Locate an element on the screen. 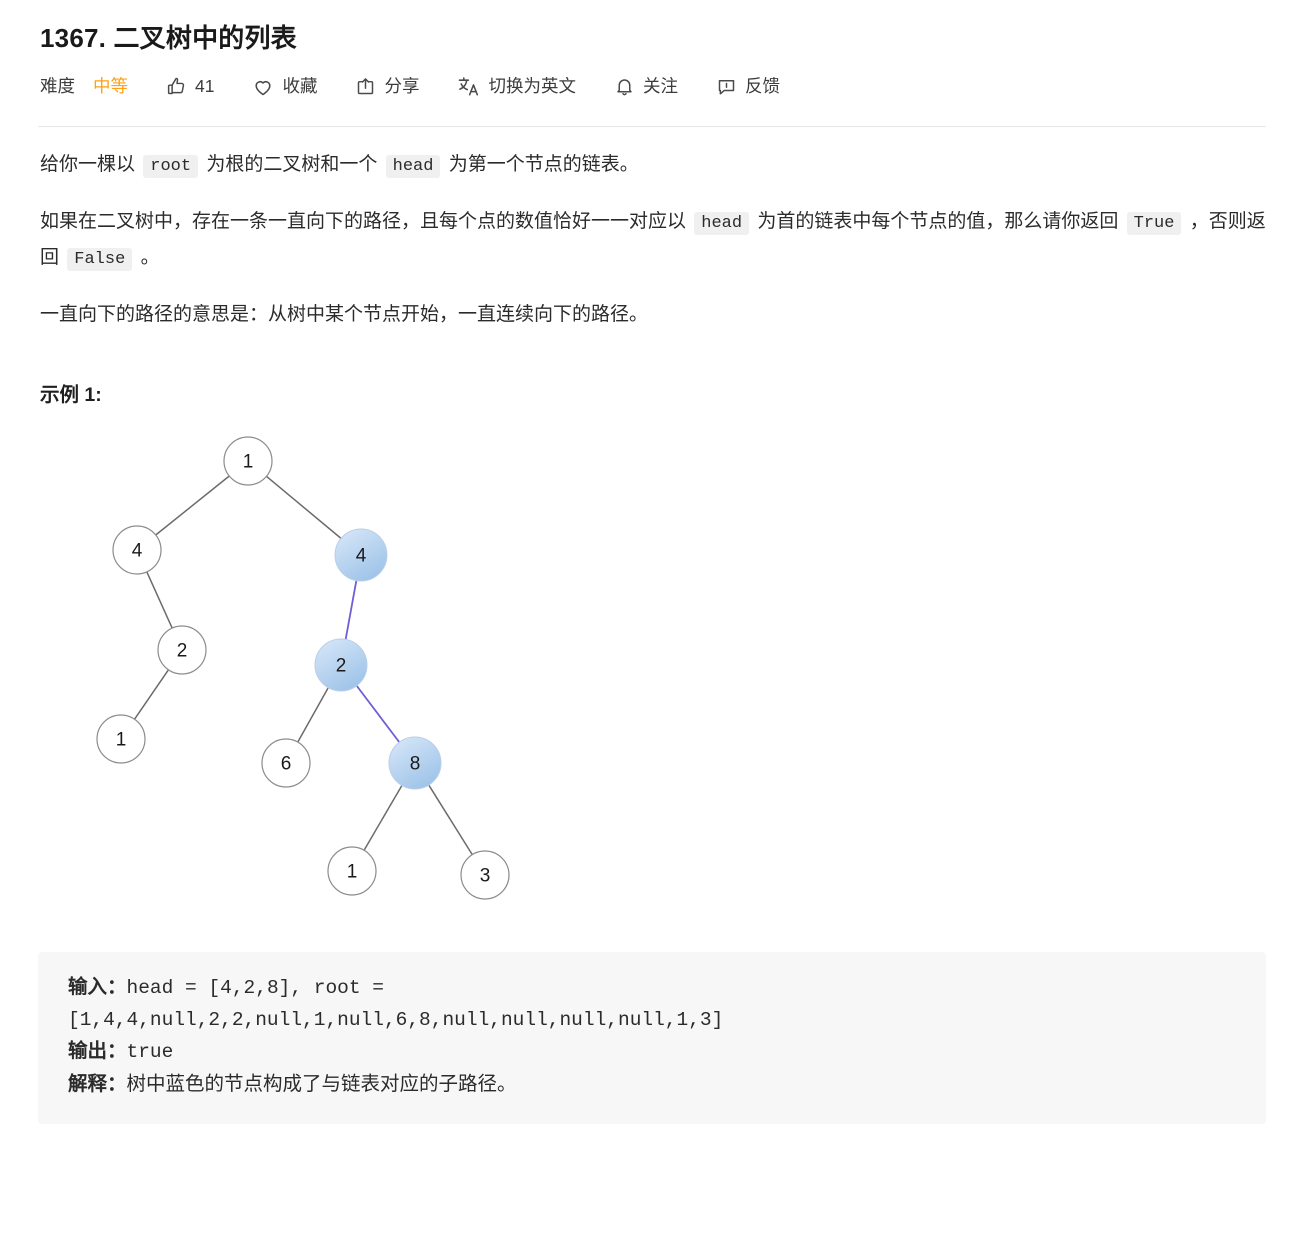 The image size is (1304, 1260). tree-node: 4 is located at coordinates (137, 550).